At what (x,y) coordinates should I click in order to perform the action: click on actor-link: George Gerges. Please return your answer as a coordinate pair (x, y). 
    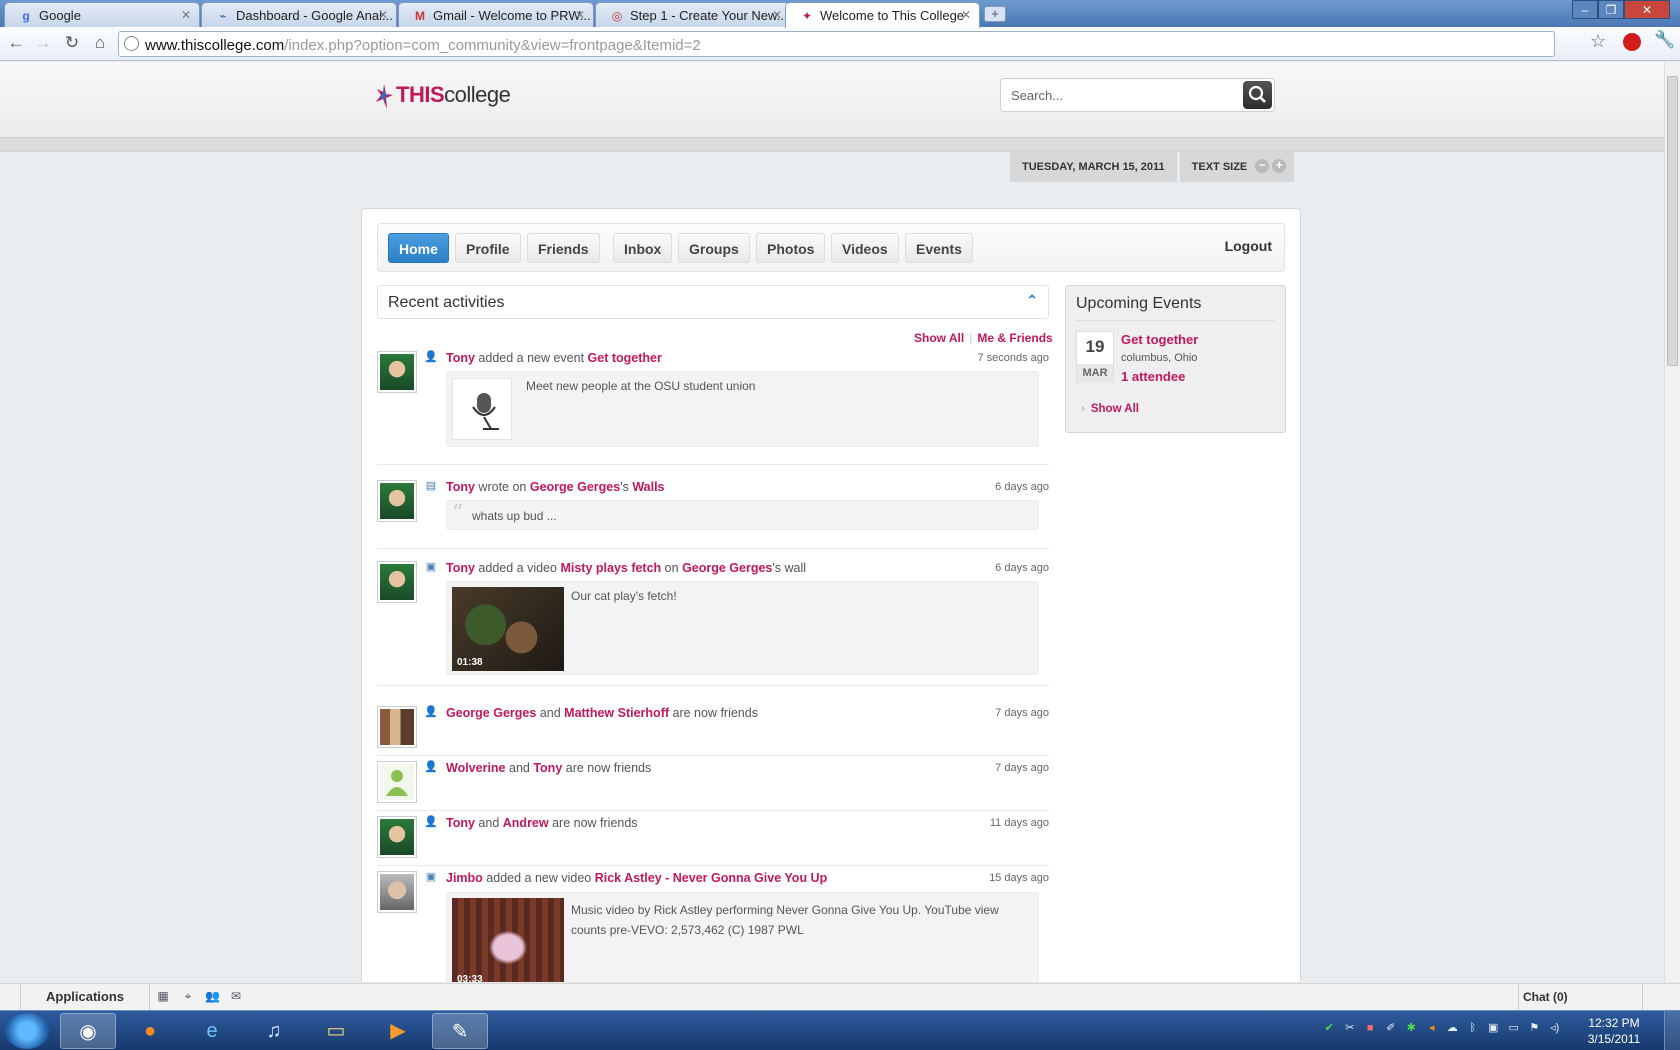
    Looking at the image, I should click on (491, 713).